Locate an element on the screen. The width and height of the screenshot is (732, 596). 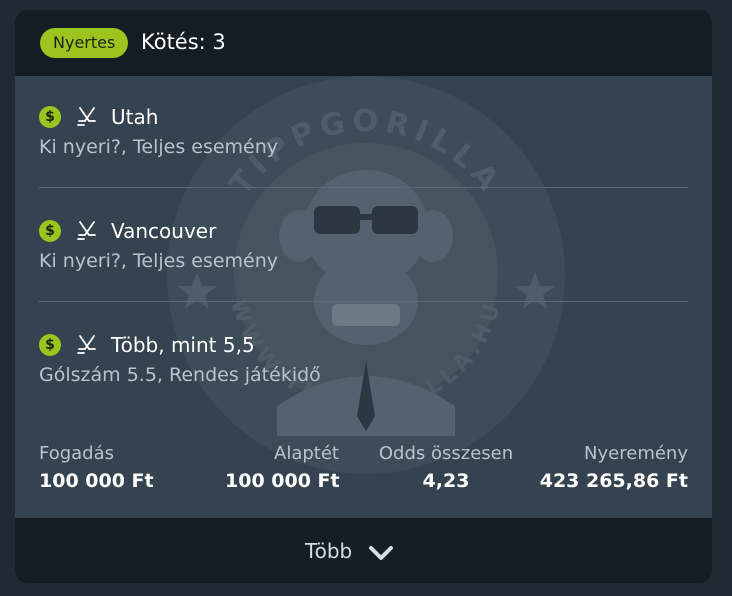
total-odds-value: 4,23 is located at coordinates (446, 481).